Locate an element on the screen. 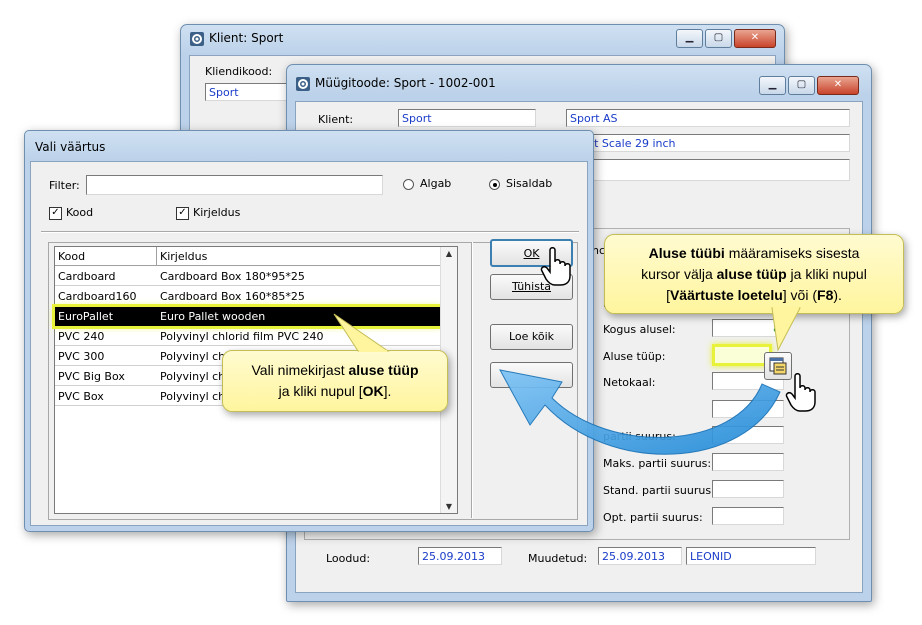 The width and height of the screenshot is (922, 625). filter-input is located at coordinates (234, 185).